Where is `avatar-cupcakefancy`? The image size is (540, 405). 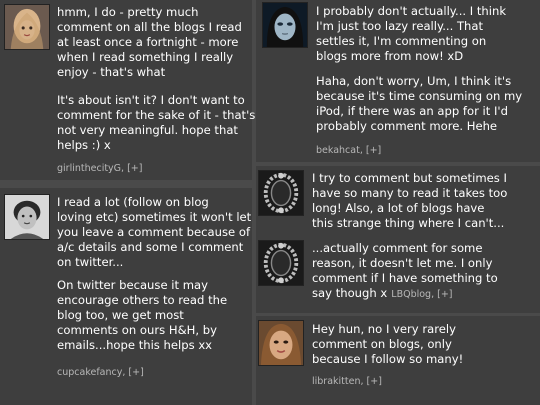 avatar-cupcakefancy is located at coordinates (27, 217).